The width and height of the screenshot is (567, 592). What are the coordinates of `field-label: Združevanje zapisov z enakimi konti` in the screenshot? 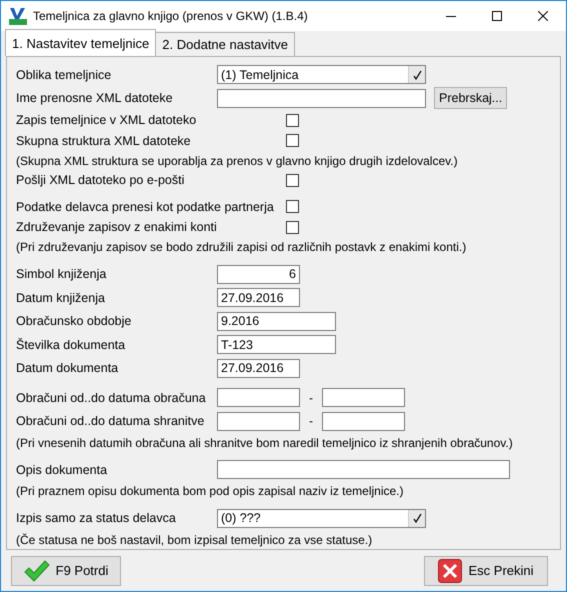 It's located at (116, 227).